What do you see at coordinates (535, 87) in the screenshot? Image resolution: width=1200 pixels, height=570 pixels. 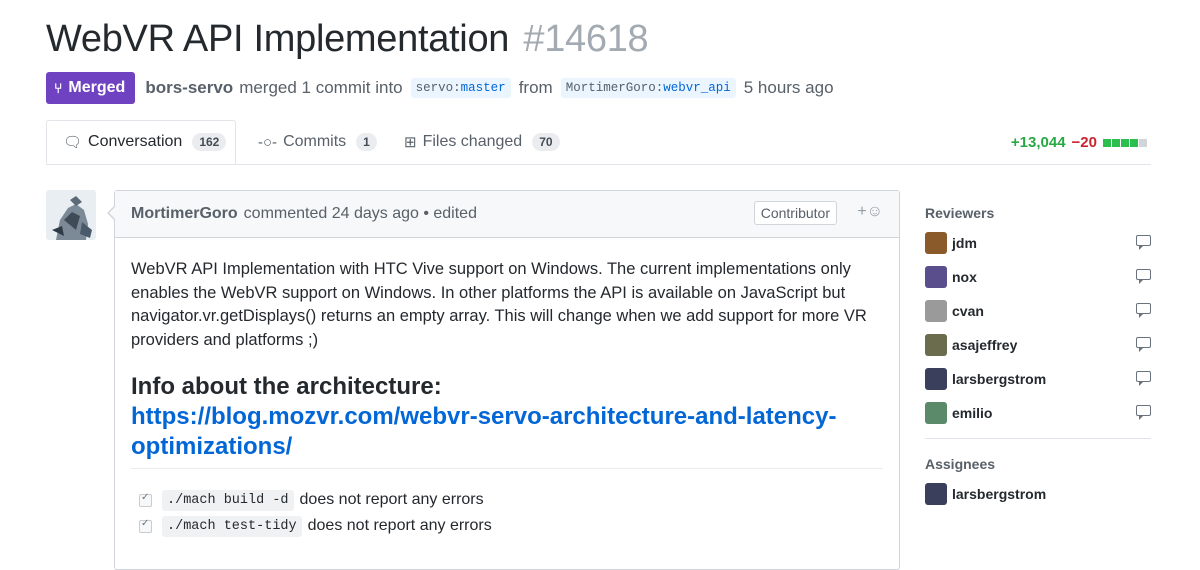 I see `from-text: from` at bounding box center [535, 87].